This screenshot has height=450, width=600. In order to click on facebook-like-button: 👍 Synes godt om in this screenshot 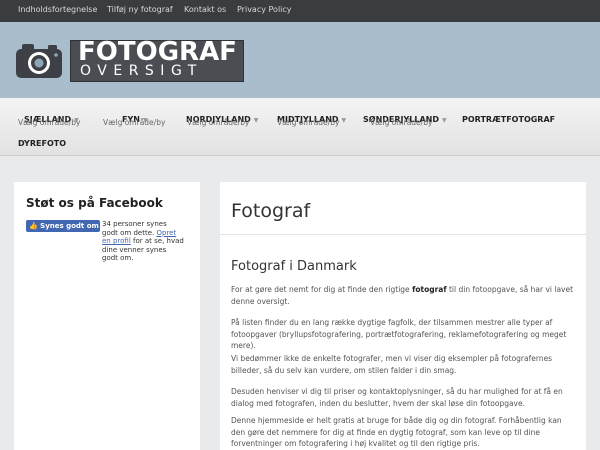, I will do `click(63, 226)`.